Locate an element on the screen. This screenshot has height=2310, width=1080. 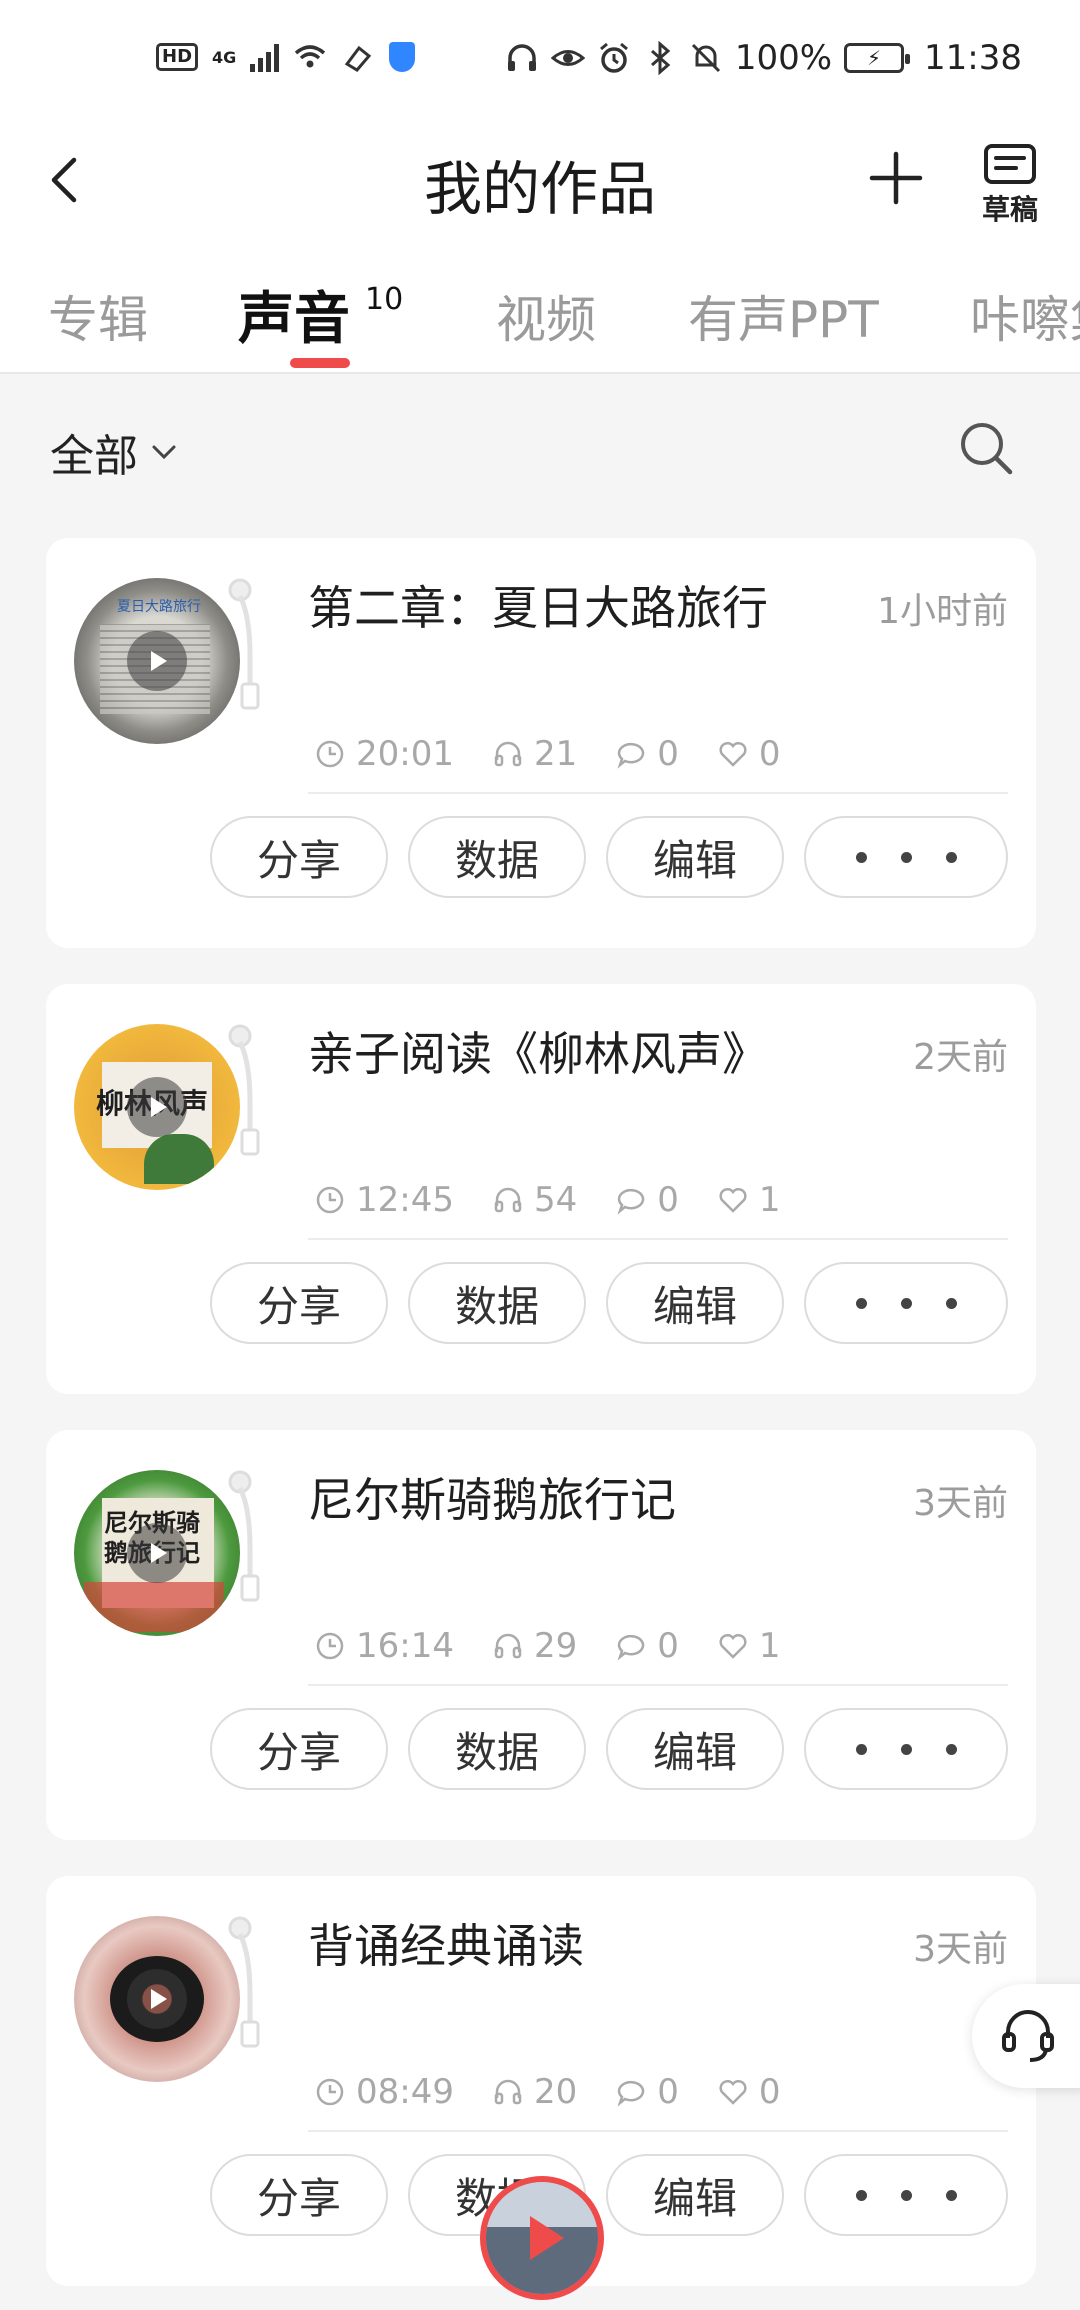
work-stats: 08:49 20 0 0 is located at coordinates (566, 2092).